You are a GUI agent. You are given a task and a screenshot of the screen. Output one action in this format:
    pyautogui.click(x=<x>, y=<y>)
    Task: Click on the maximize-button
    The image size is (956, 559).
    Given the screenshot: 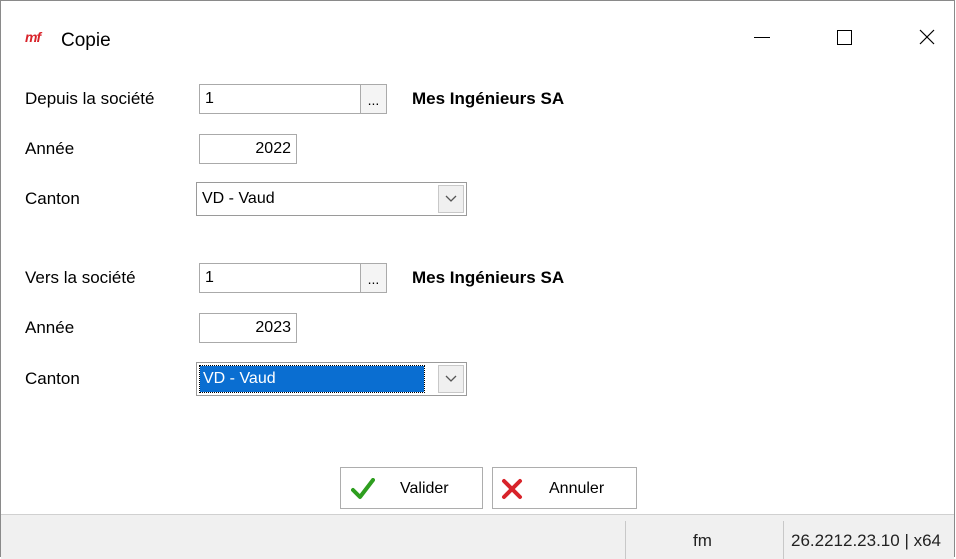 What is the action you would take?
    pyautogui.click(x=844, y=37)
    